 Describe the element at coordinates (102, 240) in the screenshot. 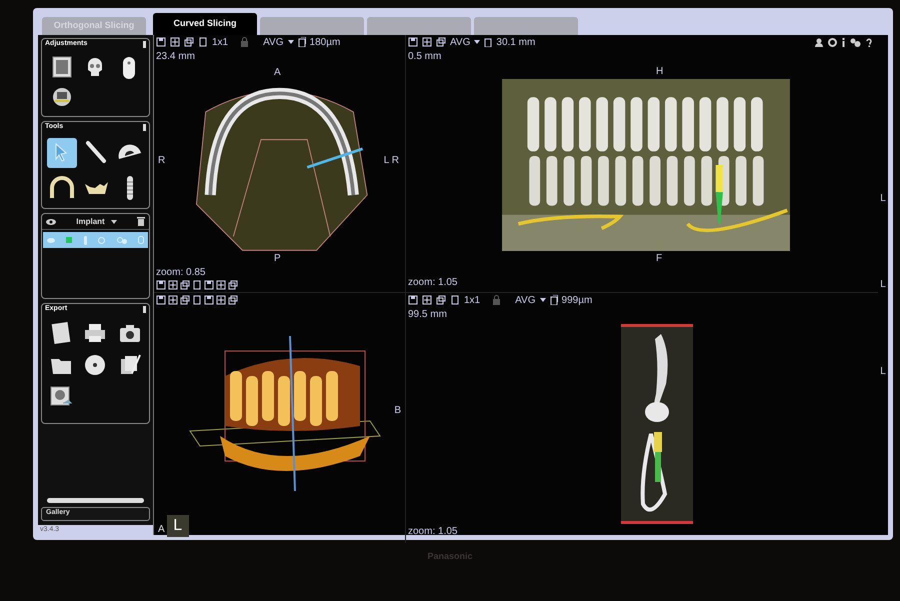

I see `circle-icon` at that location.